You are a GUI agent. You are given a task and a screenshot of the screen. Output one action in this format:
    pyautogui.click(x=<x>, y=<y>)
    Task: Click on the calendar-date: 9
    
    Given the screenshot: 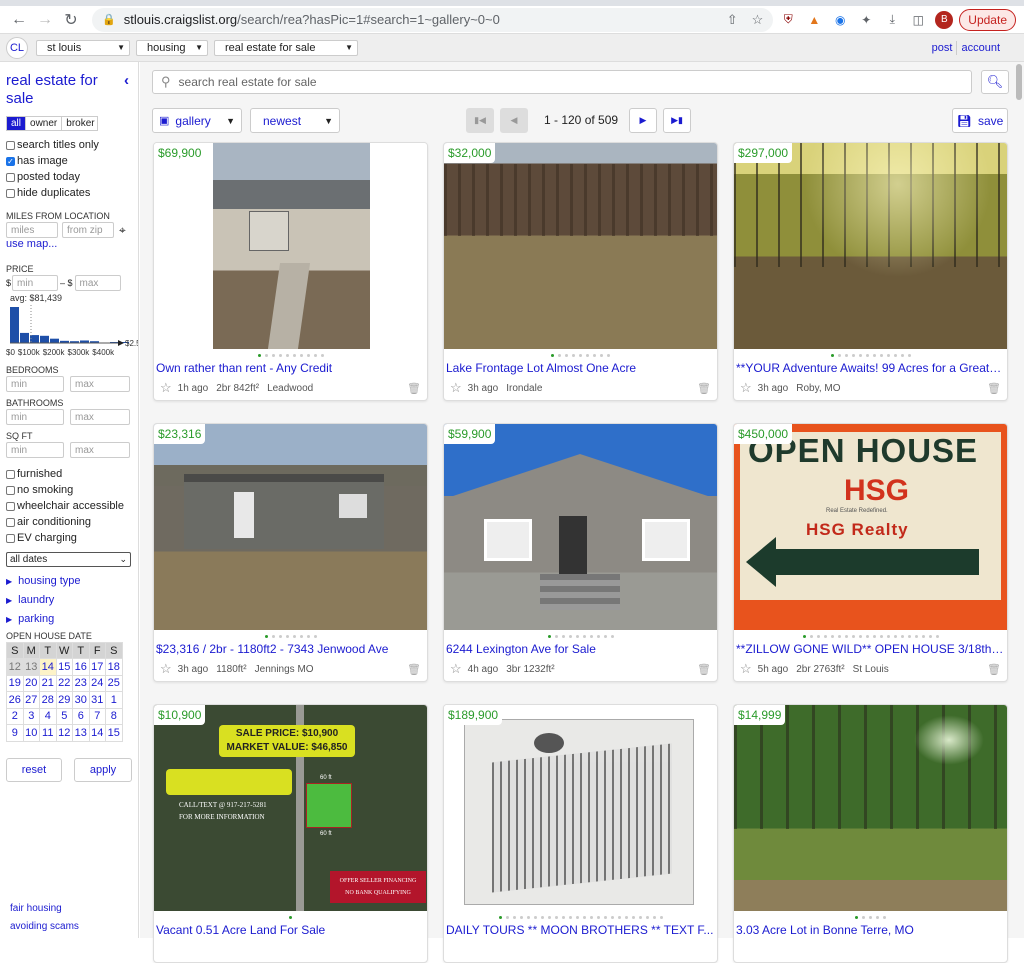 What is the action you would take?
    pyautogui.click(x=15, y=733)
    